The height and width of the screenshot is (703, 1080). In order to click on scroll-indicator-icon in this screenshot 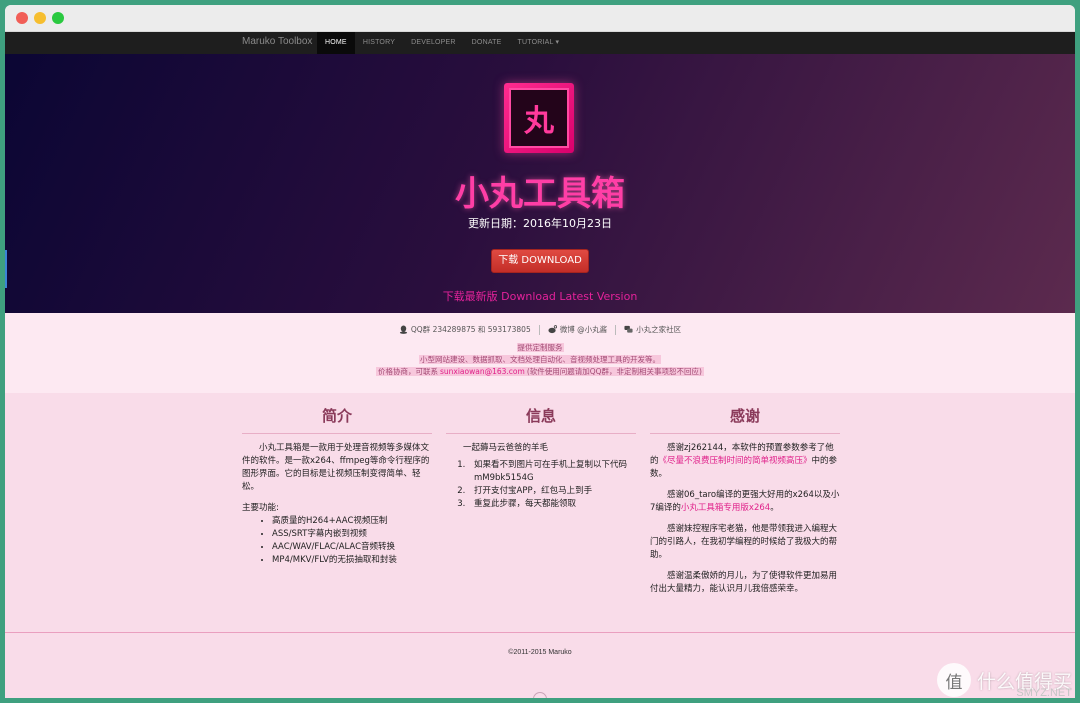, I will do `click(540, 695)`.